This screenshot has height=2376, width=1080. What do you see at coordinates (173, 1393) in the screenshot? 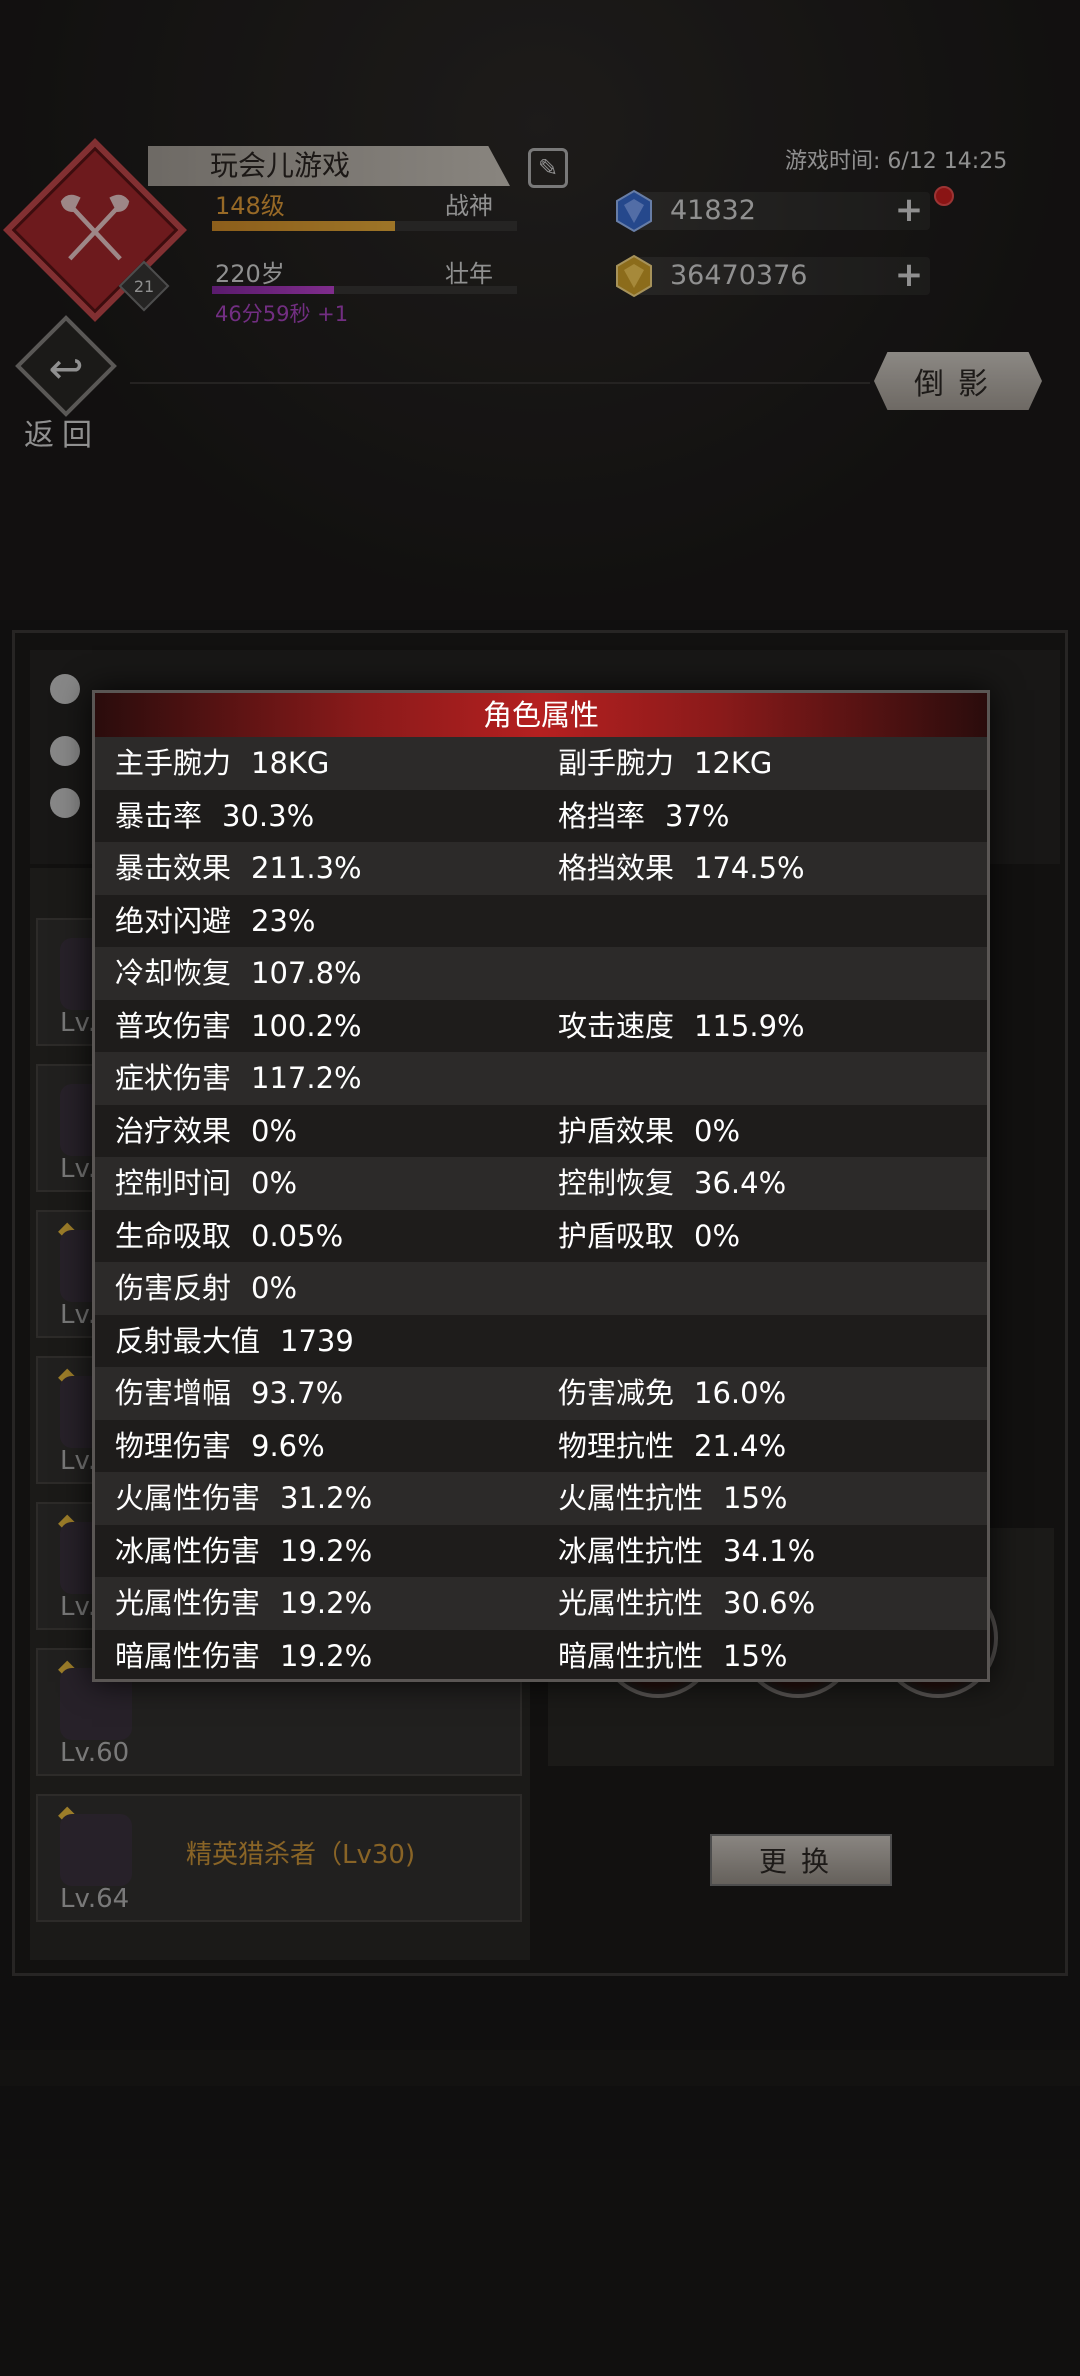
I see `attribute-name: 伤害增幅` at bounding box center [173, 1393].